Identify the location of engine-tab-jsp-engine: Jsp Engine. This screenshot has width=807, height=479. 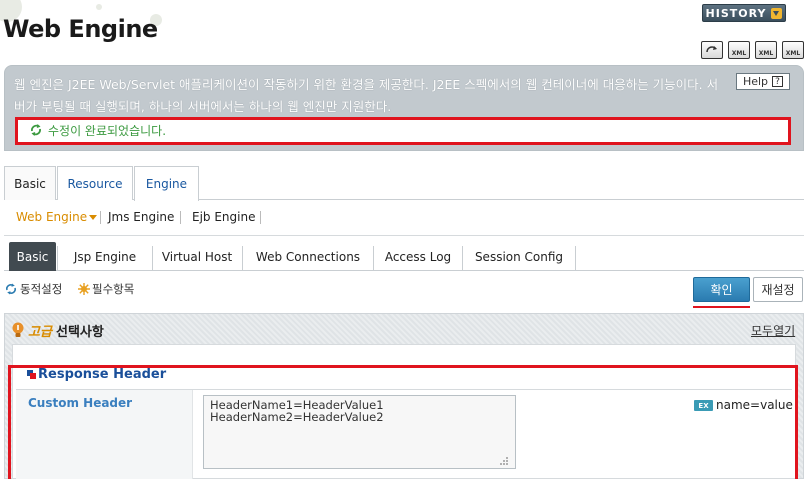
(105, 256).